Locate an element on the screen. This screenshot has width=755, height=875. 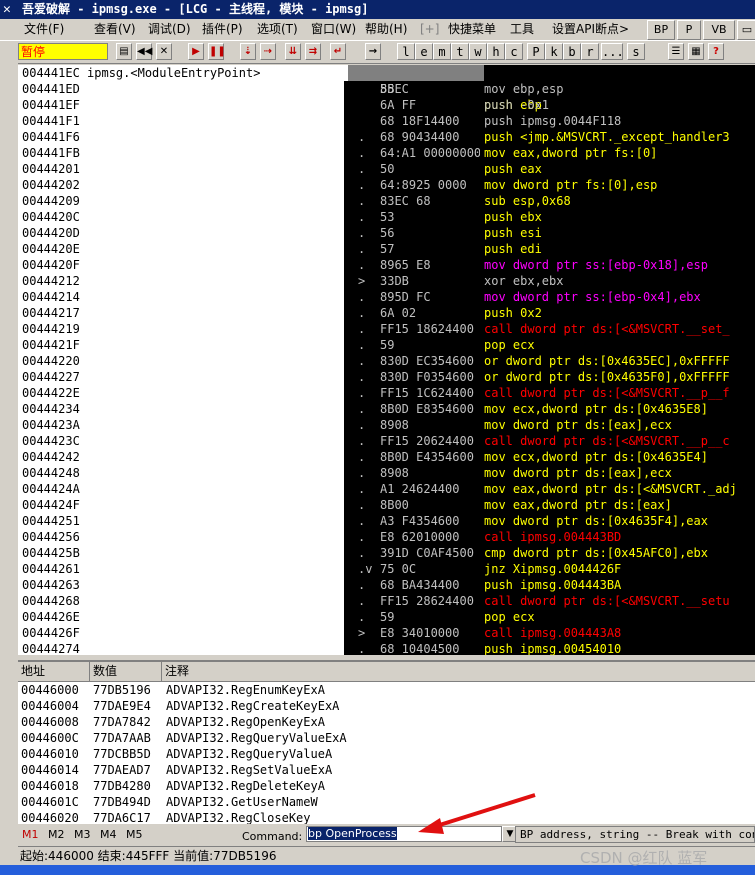
trace-into-icon: ⇊ is located at coordinates (293, 51).